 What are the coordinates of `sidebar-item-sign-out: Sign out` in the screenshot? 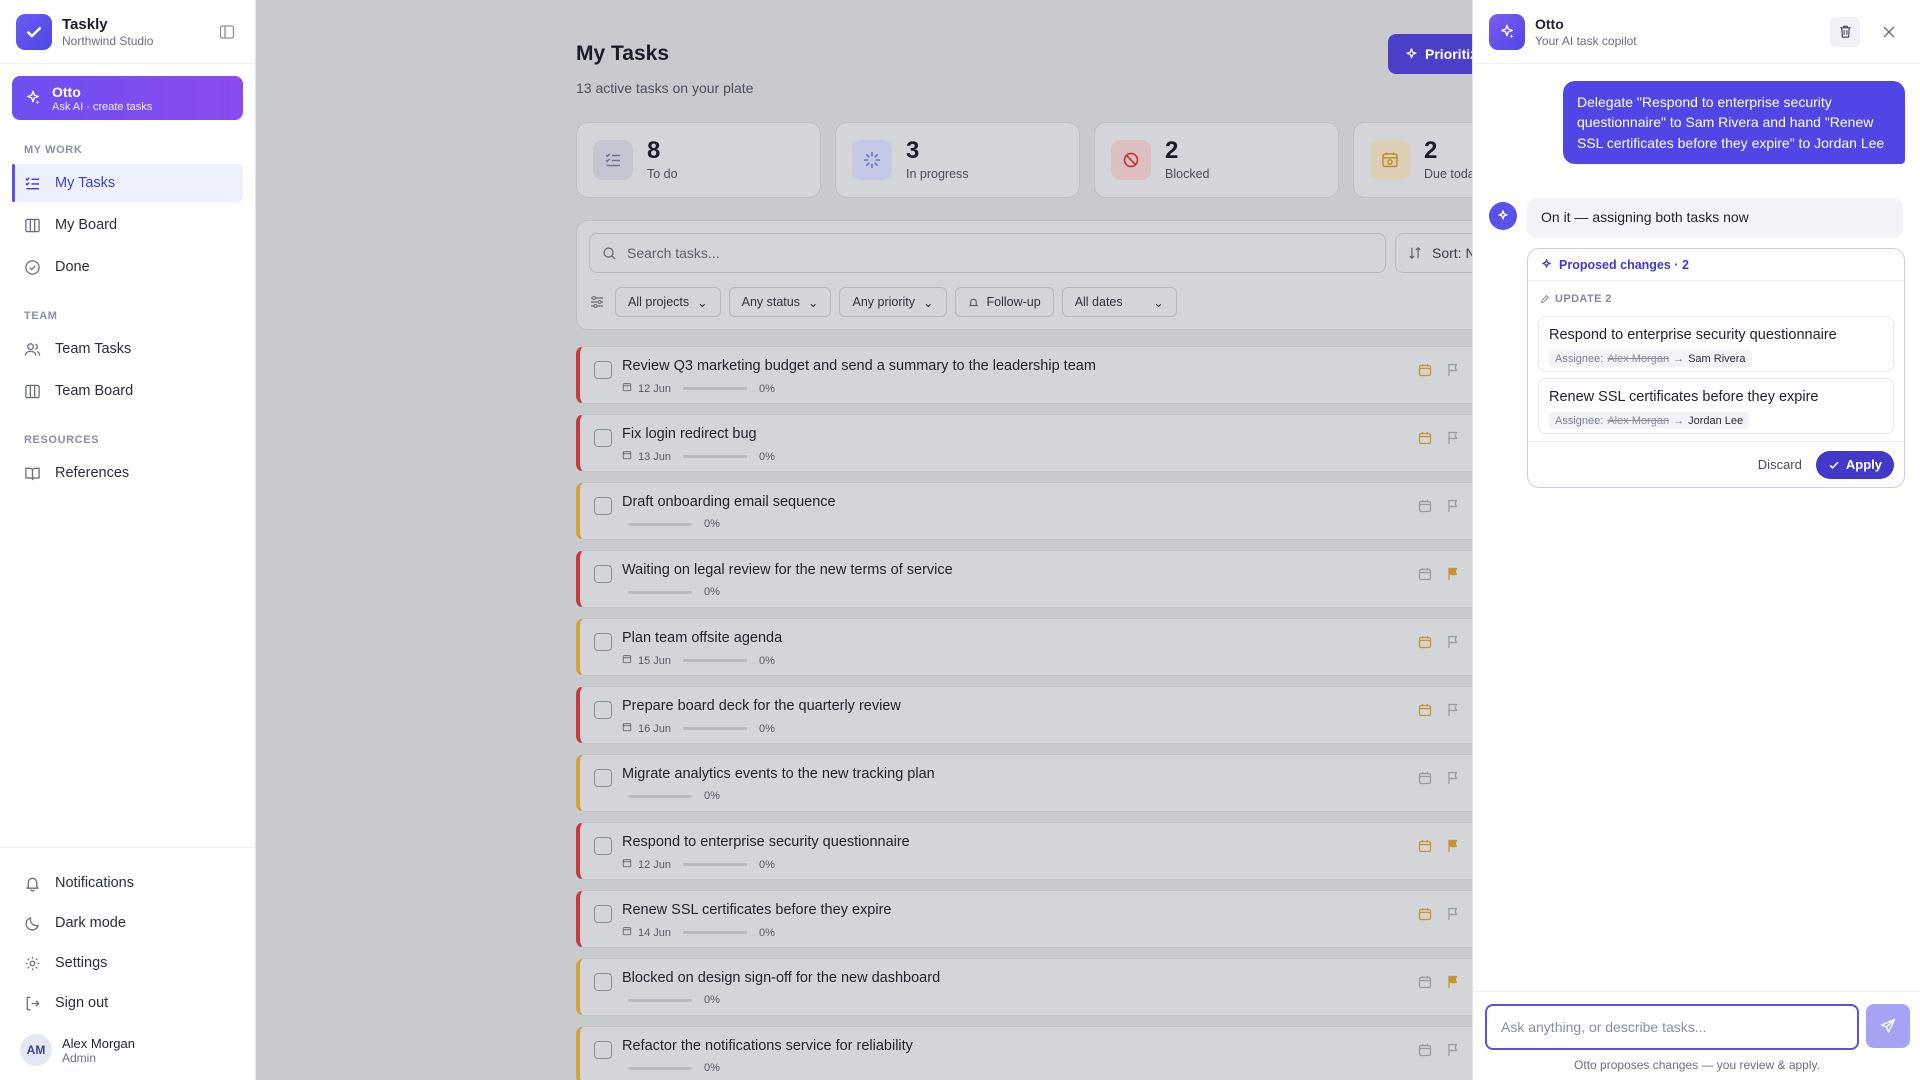 It's located at (127, 1003).